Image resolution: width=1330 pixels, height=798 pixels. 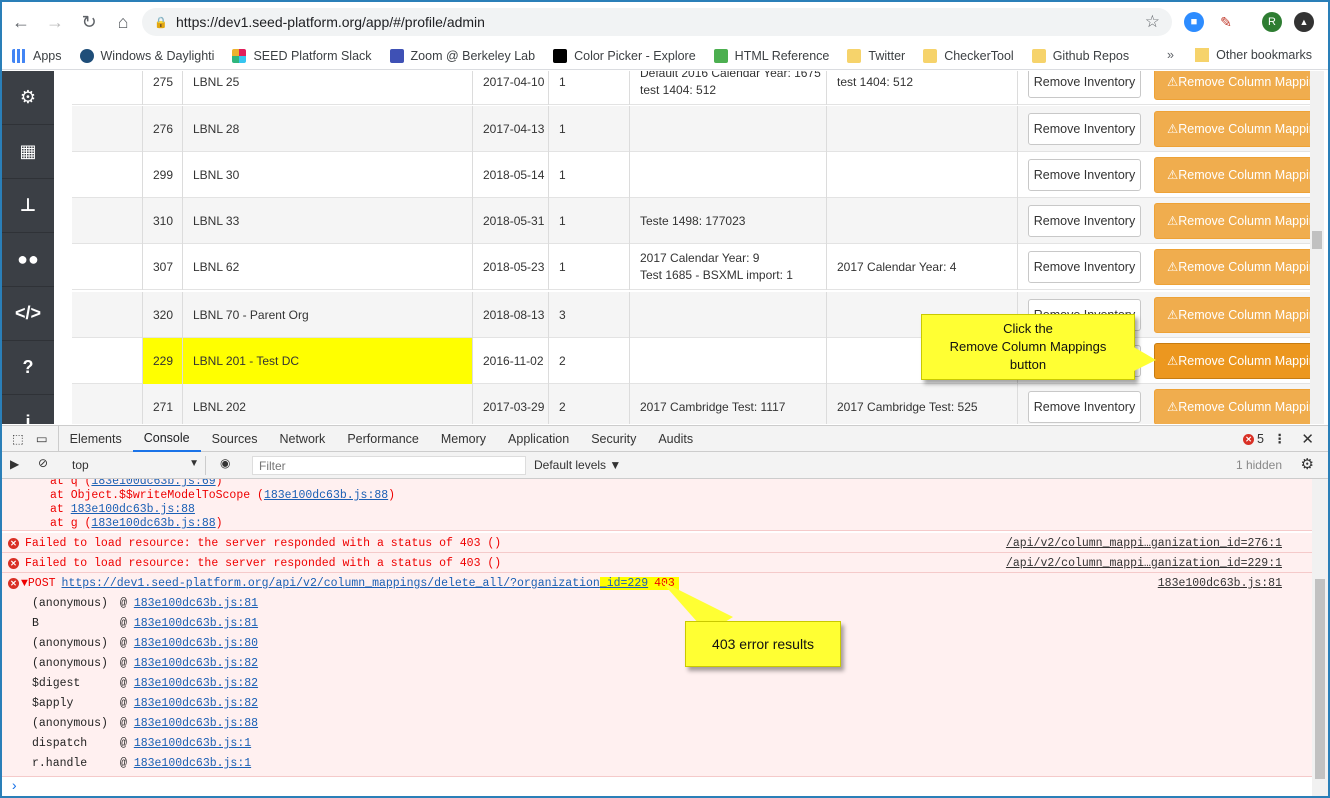 I want to click on calendar-icon, so click(x=396, y=55).